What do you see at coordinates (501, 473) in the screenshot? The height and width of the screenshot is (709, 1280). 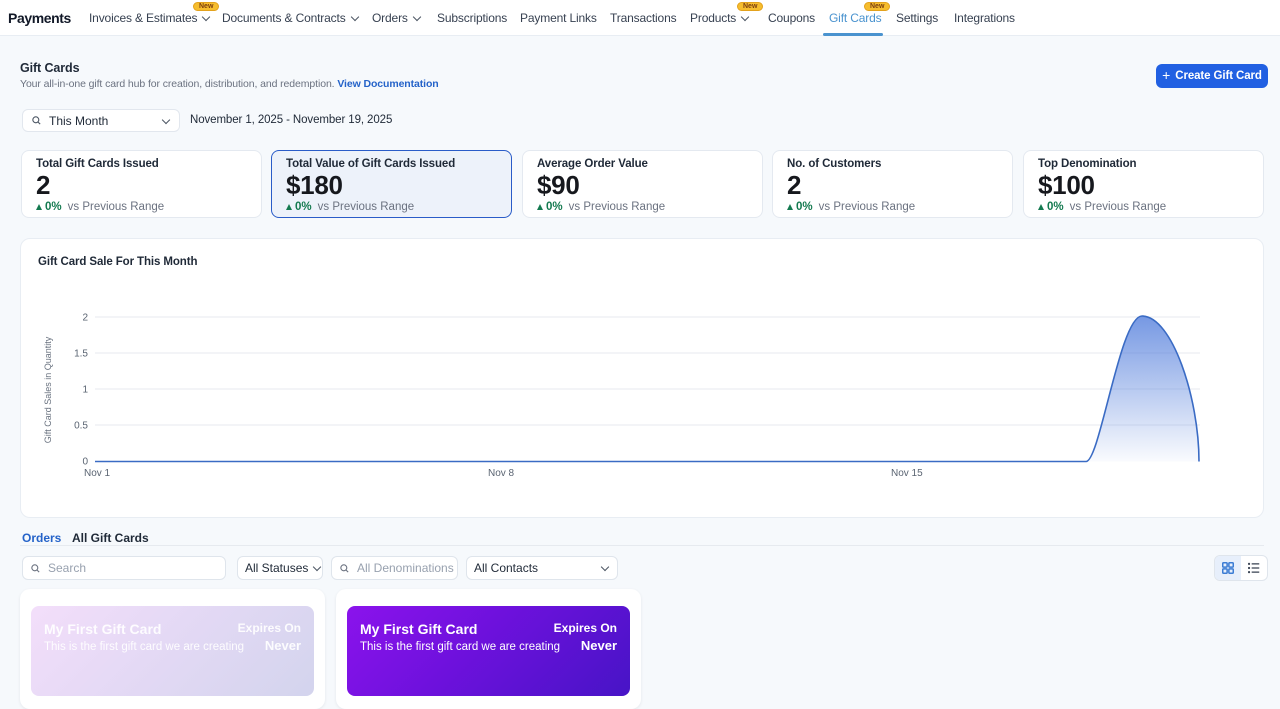 I see `svg-text: Nov 8` at bounding box center [501, 473].